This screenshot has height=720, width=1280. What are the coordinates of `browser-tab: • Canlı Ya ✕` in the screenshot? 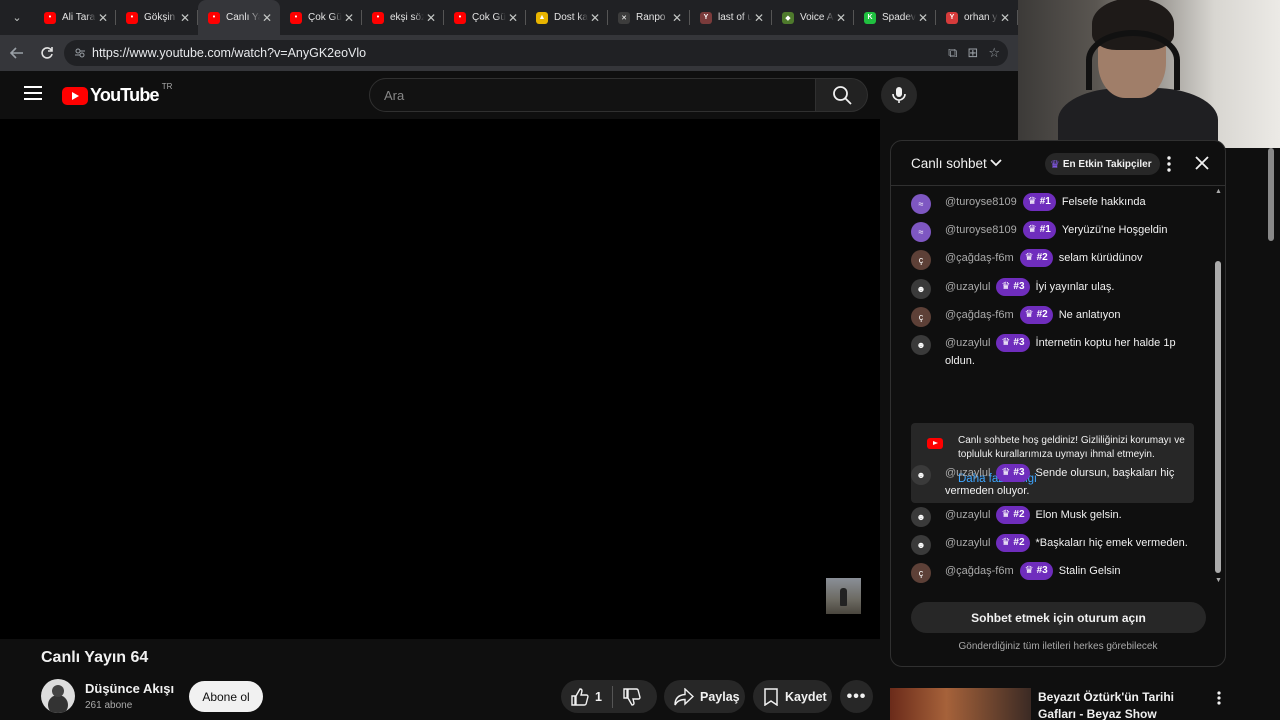 It's located at (239, 17).